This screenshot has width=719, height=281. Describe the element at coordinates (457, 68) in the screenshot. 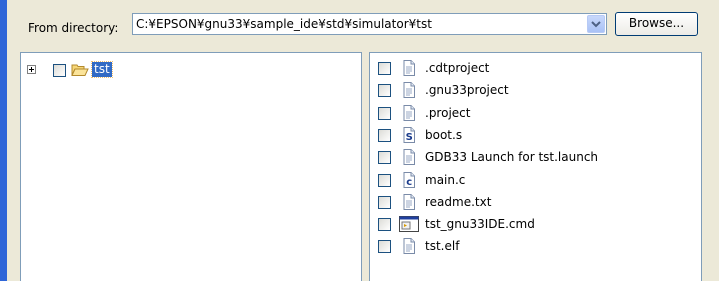

I see `file-name: .cdtproject` at that location.